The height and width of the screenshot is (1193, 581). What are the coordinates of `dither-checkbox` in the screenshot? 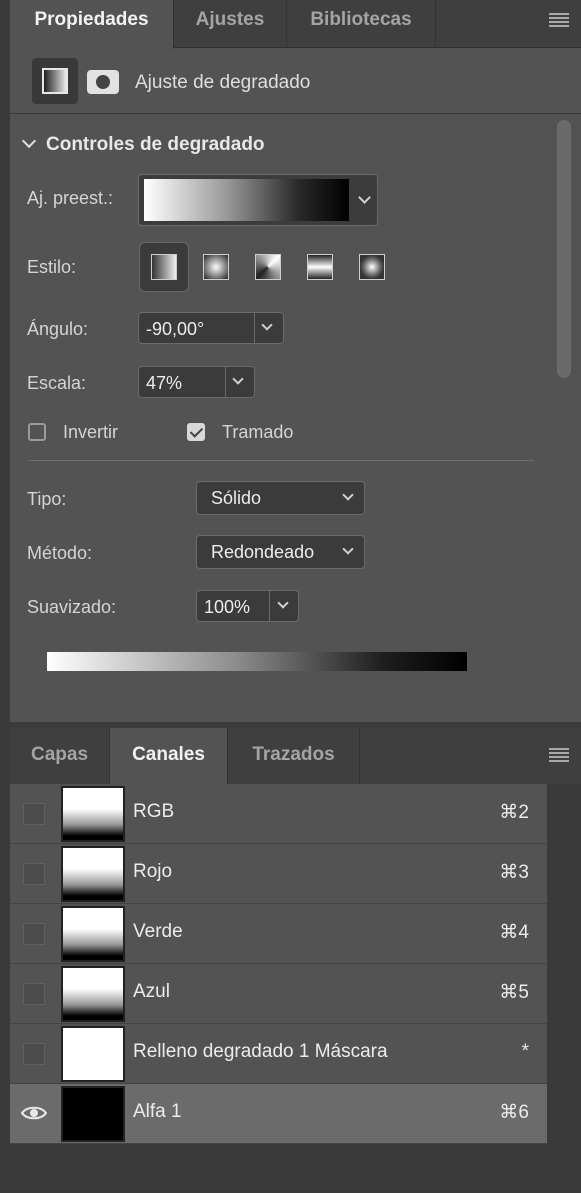 It's located at (196, 432).